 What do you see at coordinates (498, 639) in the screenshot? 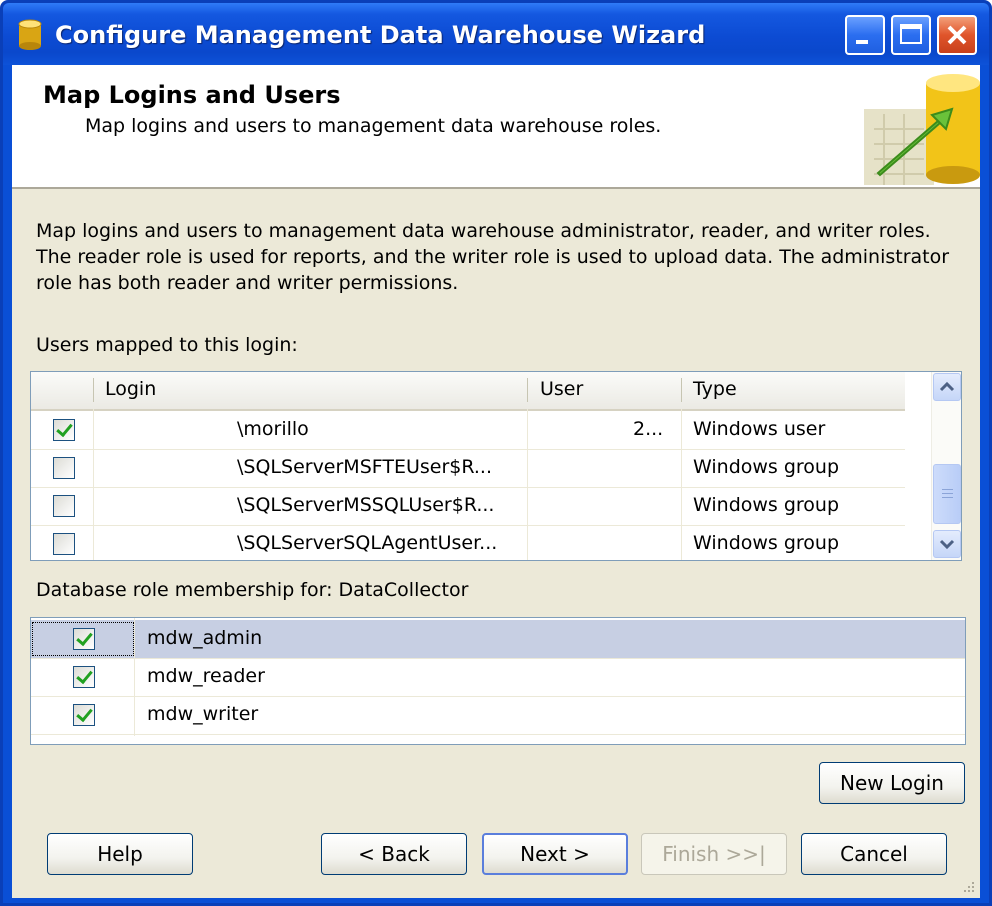
I see `role-row: mdw_admin` at bounding box center [498, 639].